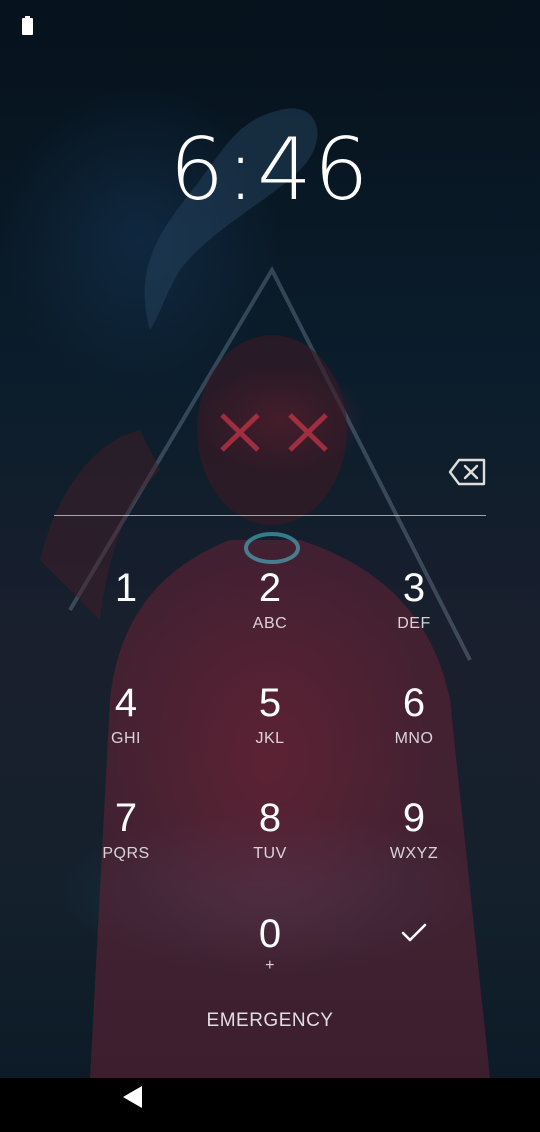 This screenshot has height=1132, width=540. I want to click on key-6: 6 MNO, so click(414, 730).